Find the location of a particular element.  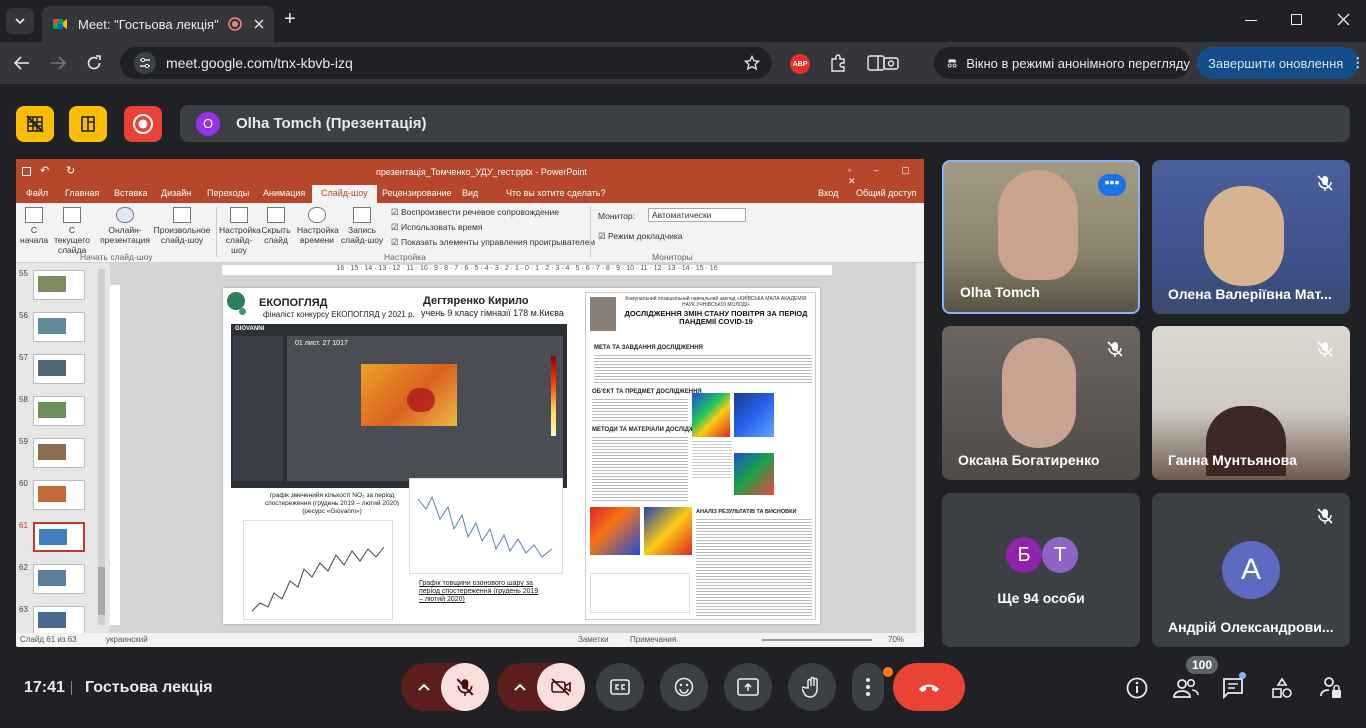

video-options-button is located at coordinates (520, 688).